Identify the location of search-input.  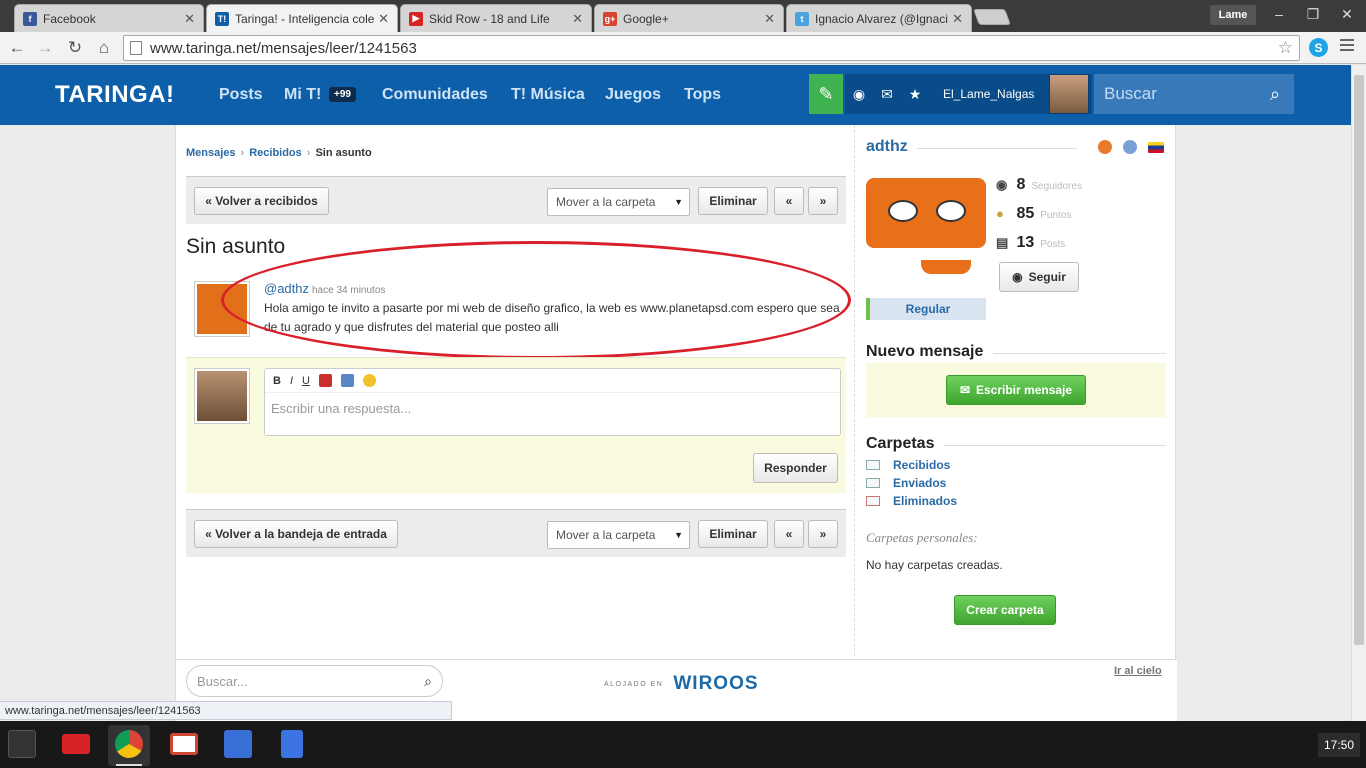
(1184, 94).